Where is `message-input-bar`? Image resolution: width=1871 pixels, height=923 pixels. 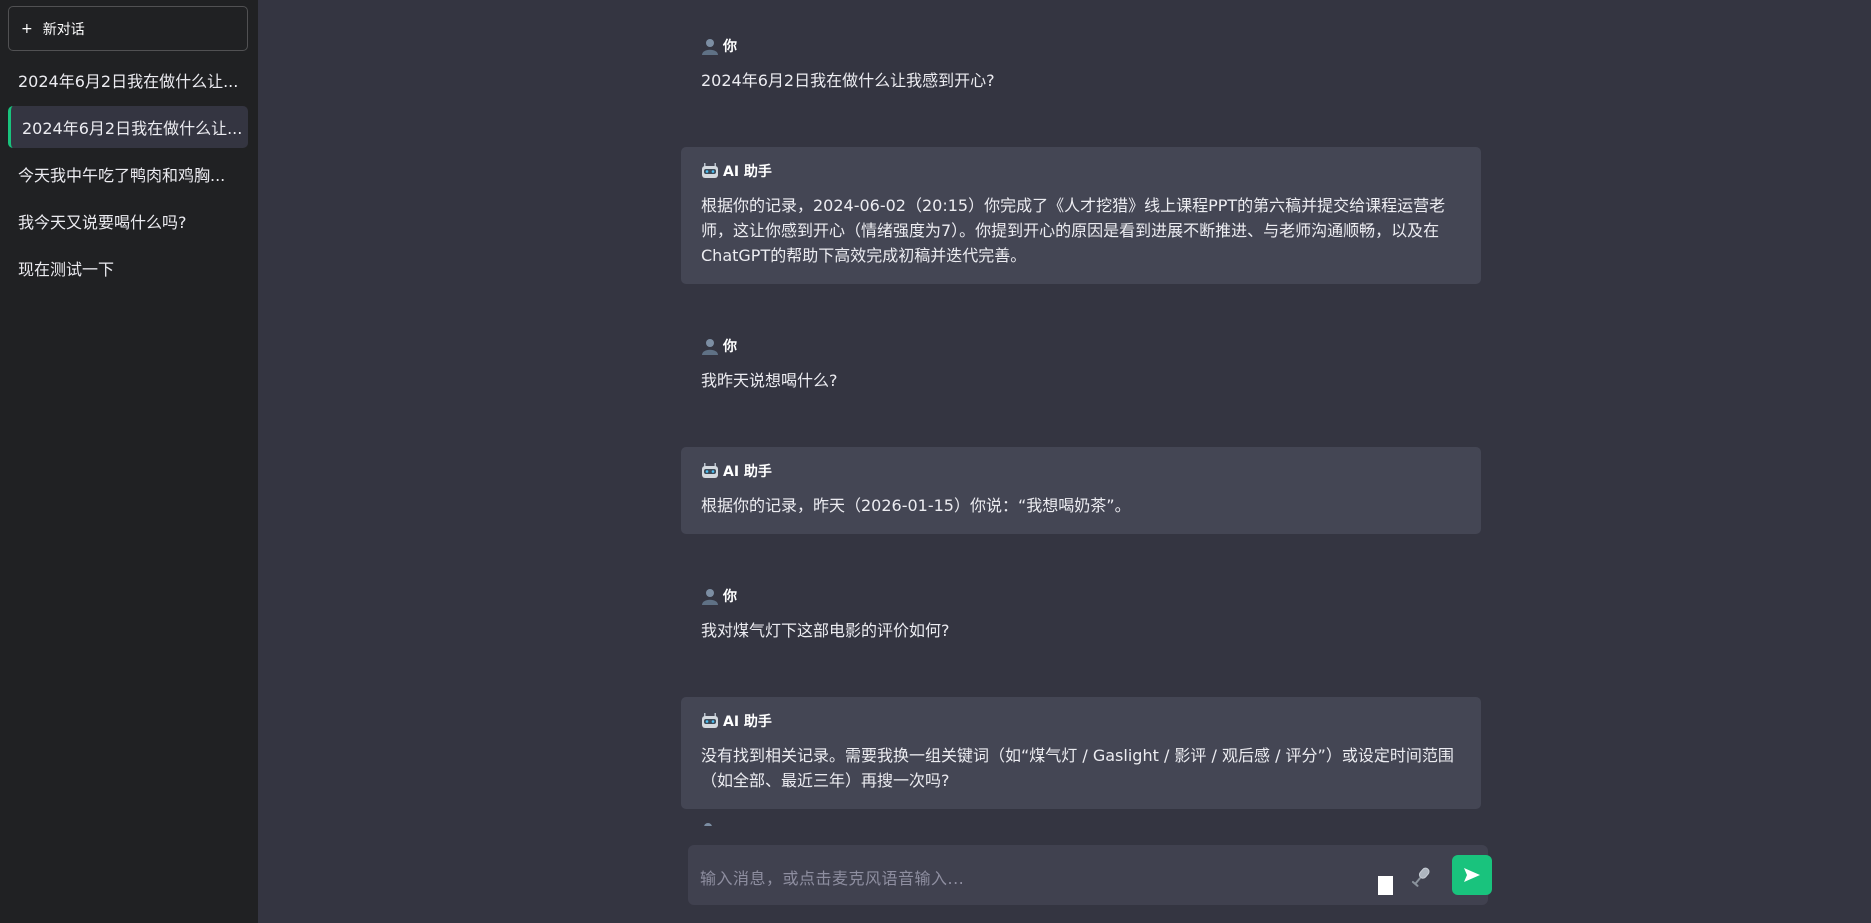 message-input-bar is located at coordinates (1090, 875).